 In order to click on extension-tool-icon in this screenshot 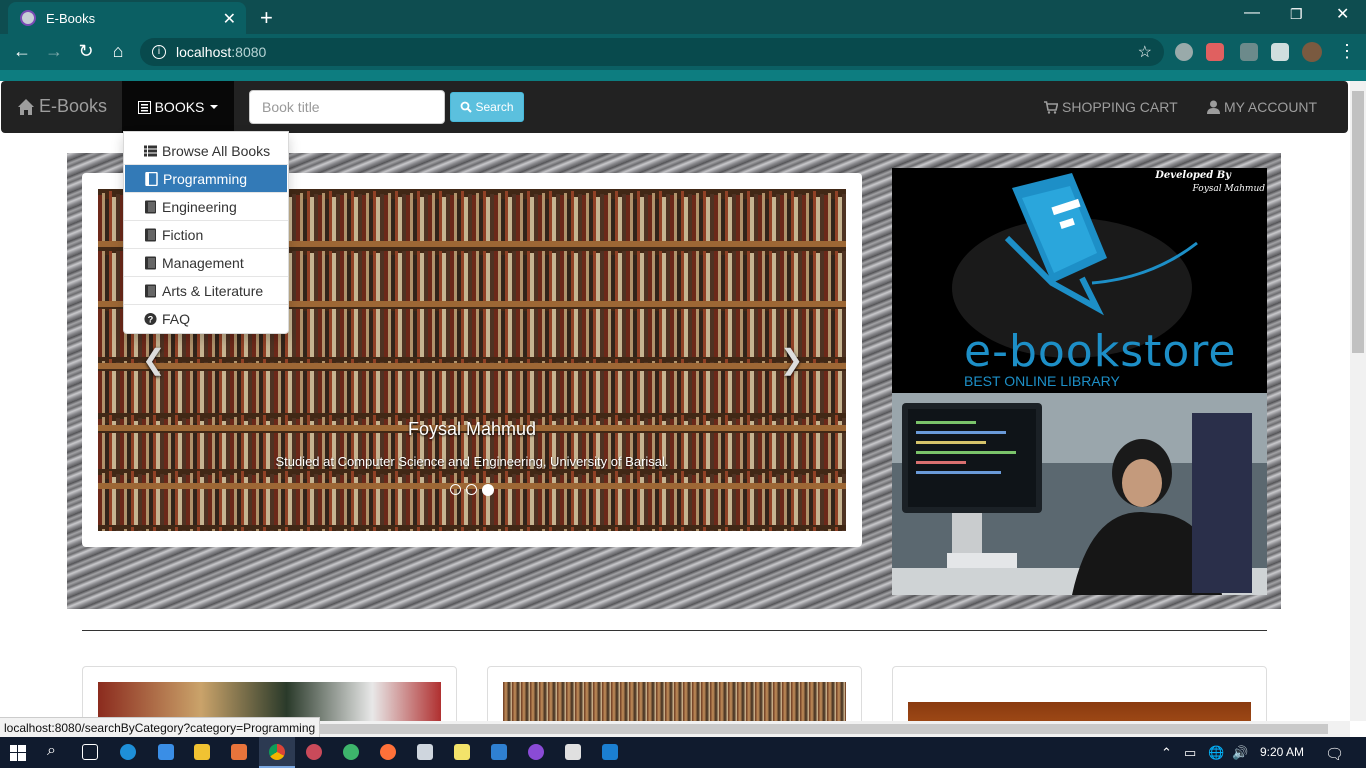, I will do `click(1249, 52)`.